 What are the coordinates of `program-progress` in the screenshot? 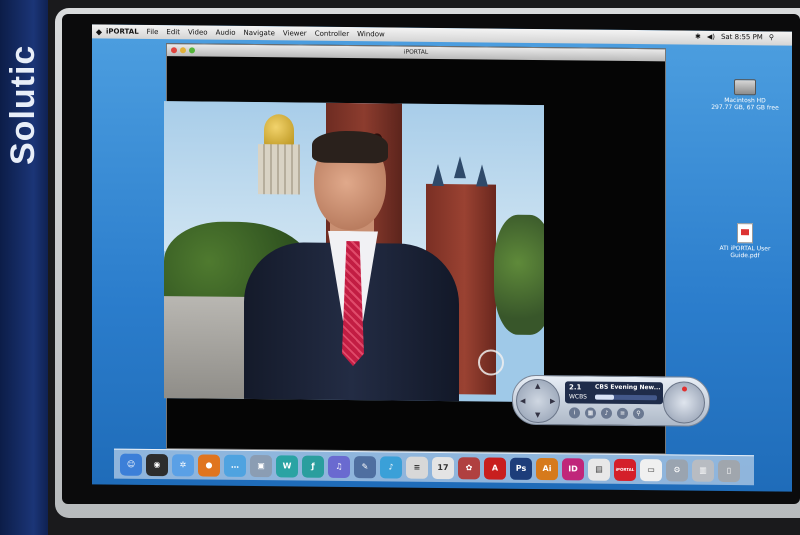 It's located at (626, 397).